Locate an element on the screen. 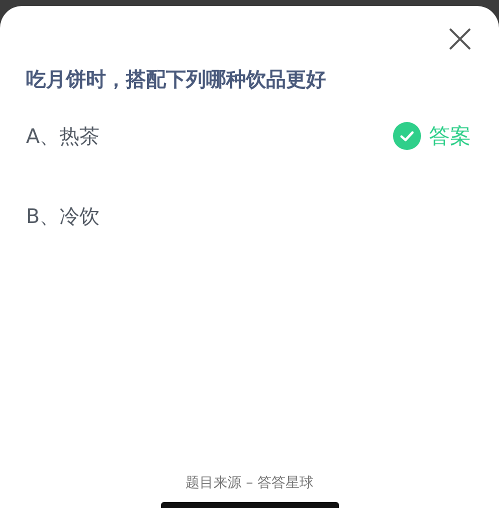 The image size is (499, 508). close-icon is located at coordinates (460, 39).